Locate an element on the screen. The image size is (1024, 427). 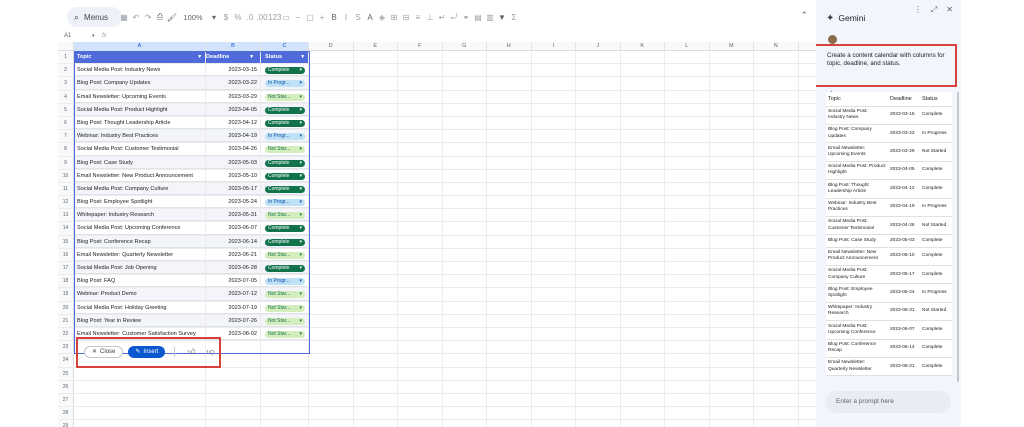
minus-icon: − is located at coordinates (298, 17).